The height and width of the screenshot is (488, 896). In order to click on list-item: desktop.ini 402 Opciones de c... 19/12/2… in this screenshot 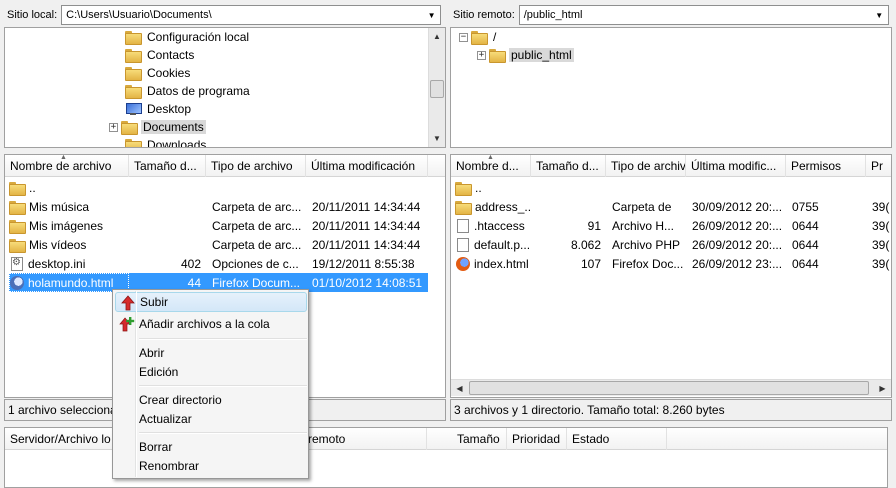, I will do `click(225, 263)`.